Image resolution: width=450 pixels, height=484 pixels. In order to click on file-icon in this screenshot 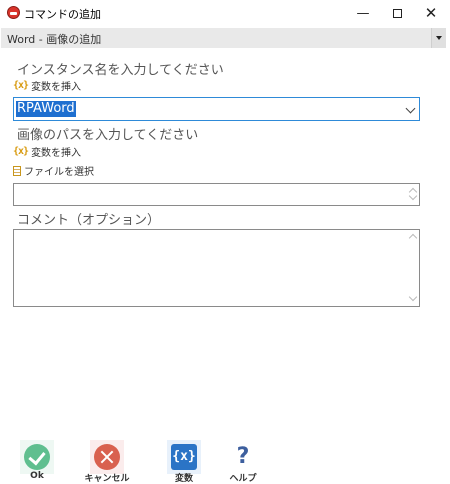, I will do `click(17, 170)`.